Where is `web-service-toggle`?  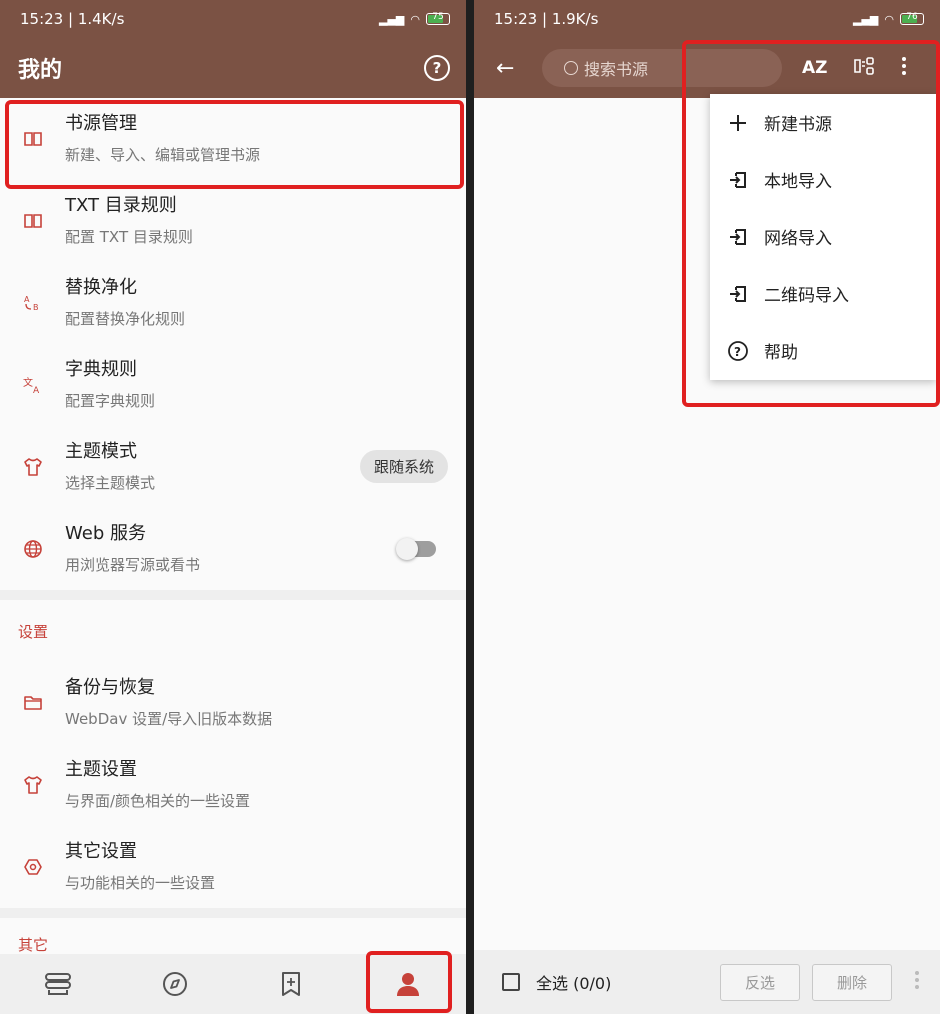 web-service-toggle is located at coordinates (416, 549).